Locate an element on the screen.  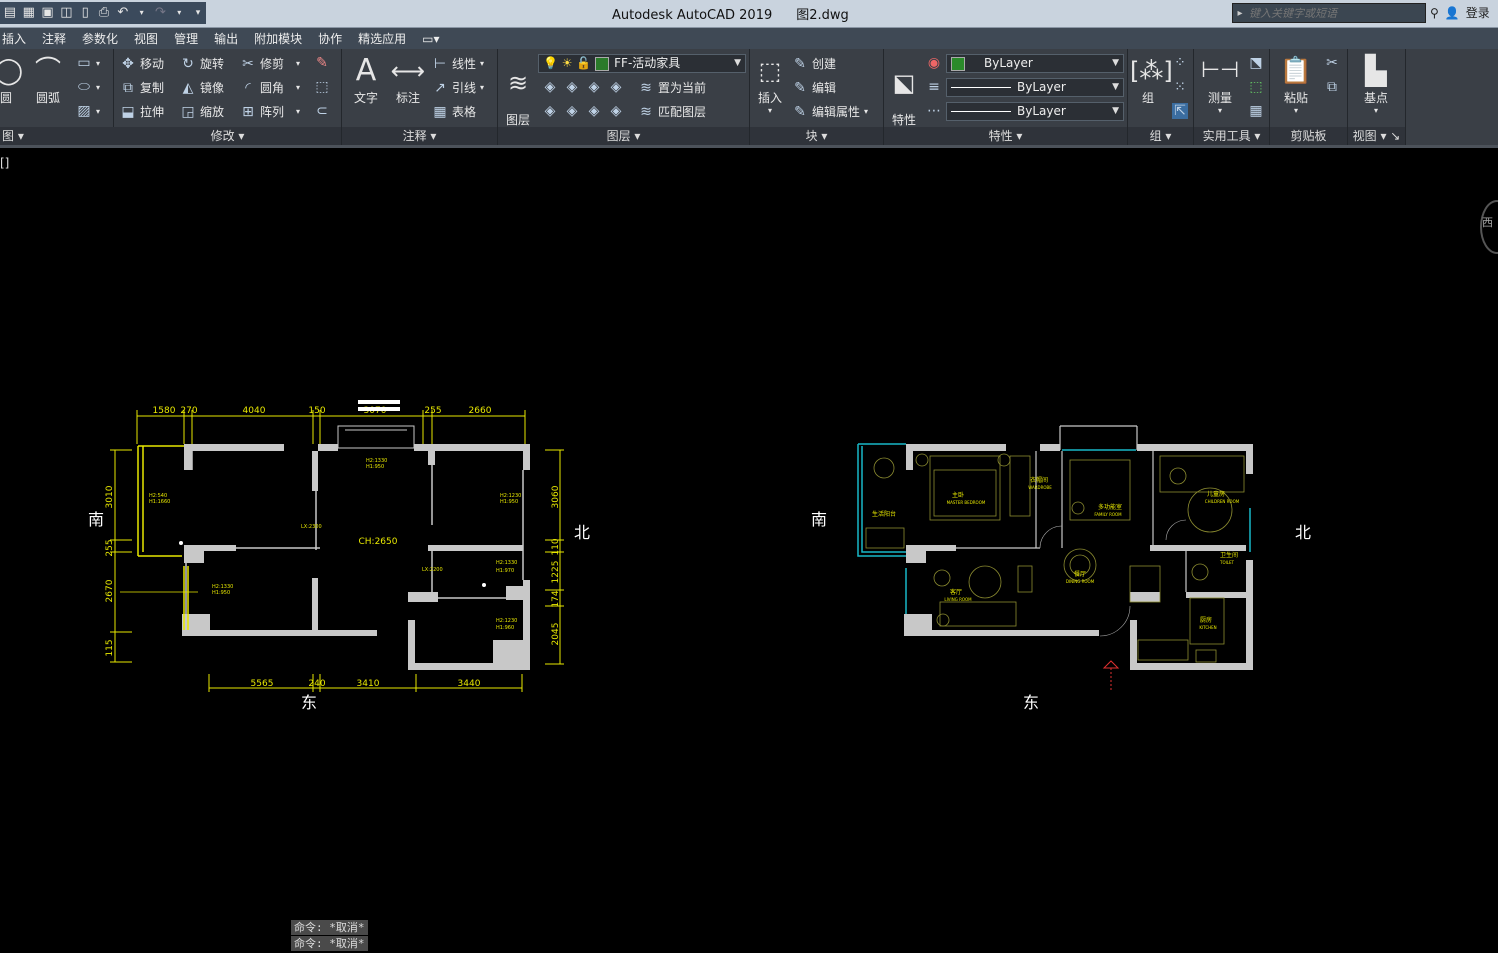
panel-clipboard: 📋 粘贴 ▾ ✂ ⧉ 剪贴板 is located at coordinates (1309, 97).